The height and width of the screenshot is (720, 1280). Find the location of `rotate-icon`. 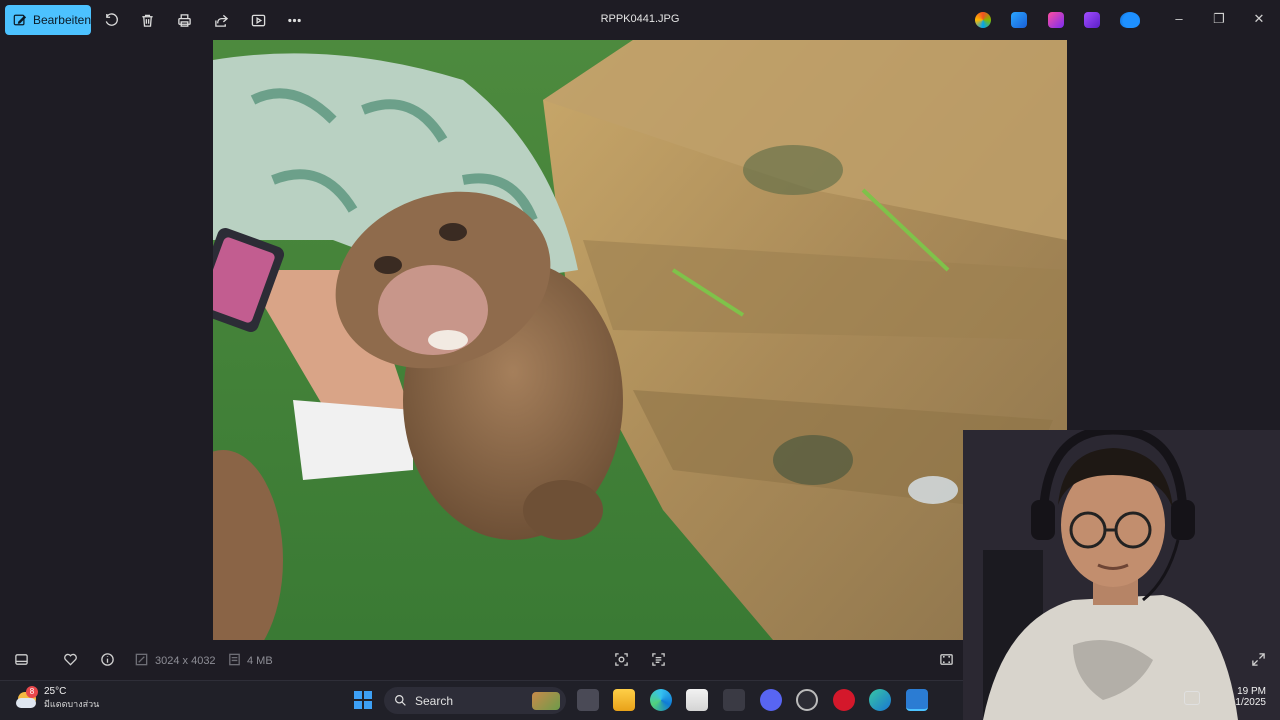

rotate-icon is located at coordinates (111, 20).